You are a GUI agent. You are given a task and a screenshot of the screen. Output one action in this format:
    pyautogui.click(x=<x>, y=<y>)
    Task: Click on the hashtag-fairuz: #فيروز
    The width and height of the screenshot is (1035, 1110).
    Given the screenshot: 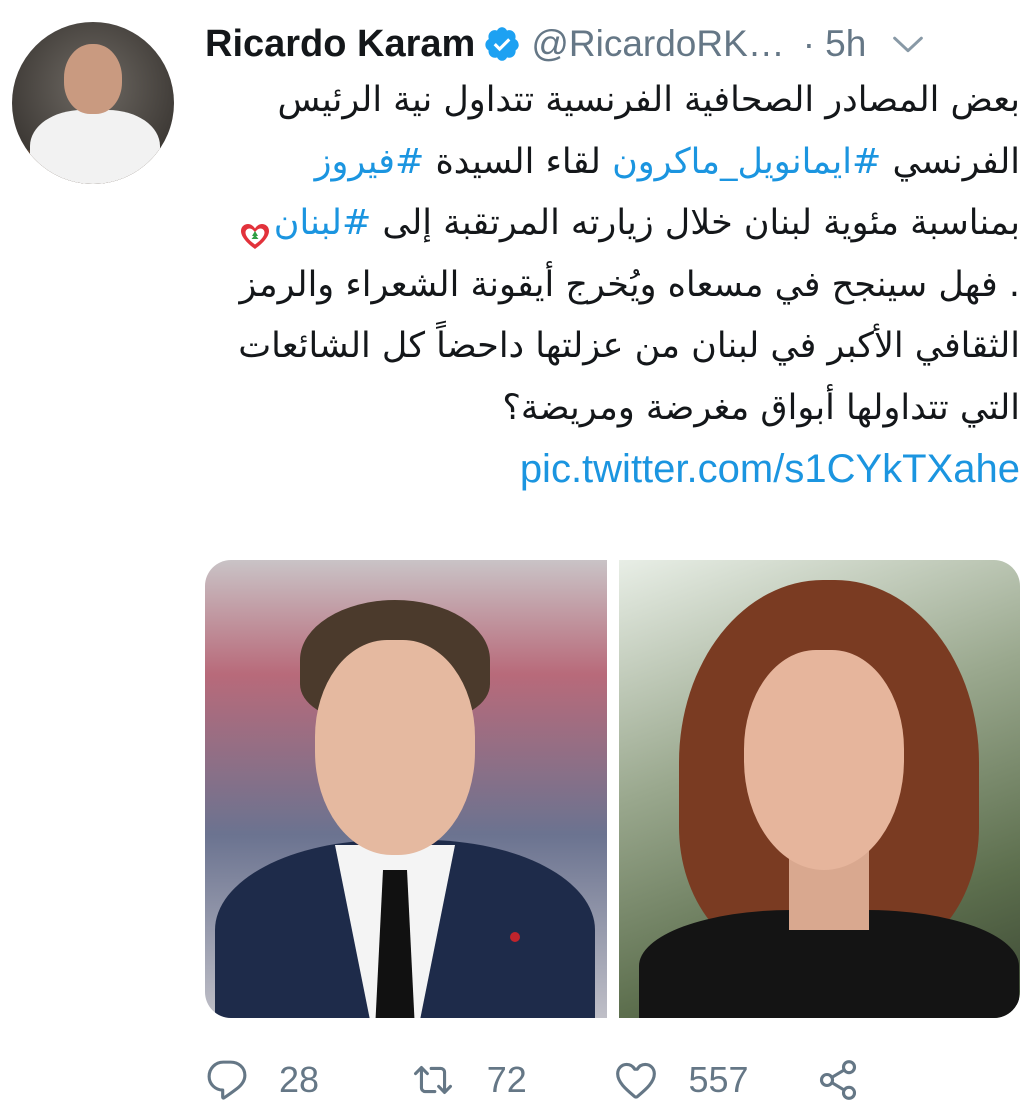 What is the action you would take?
    pyautogui.click(x=370, y=162)
    